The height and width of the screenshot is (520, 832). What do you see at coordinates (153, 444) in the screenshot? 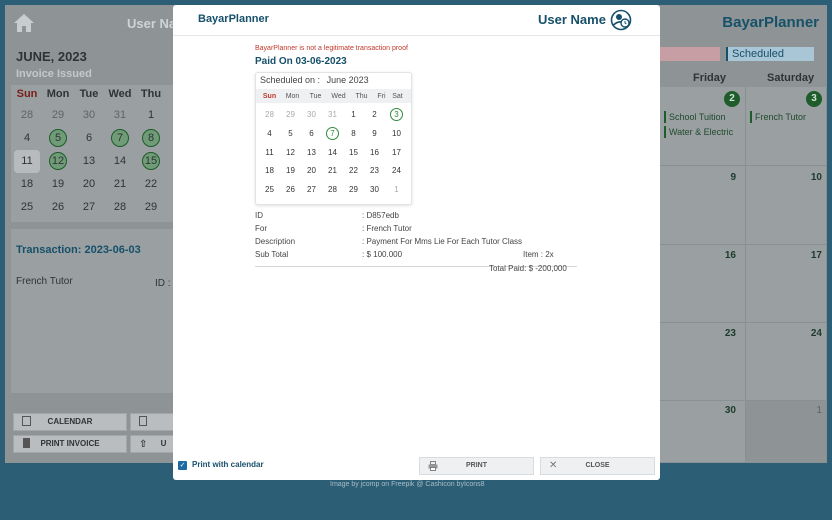
I see `upload-button: ⇧ U` at bounding box center [153, 444].